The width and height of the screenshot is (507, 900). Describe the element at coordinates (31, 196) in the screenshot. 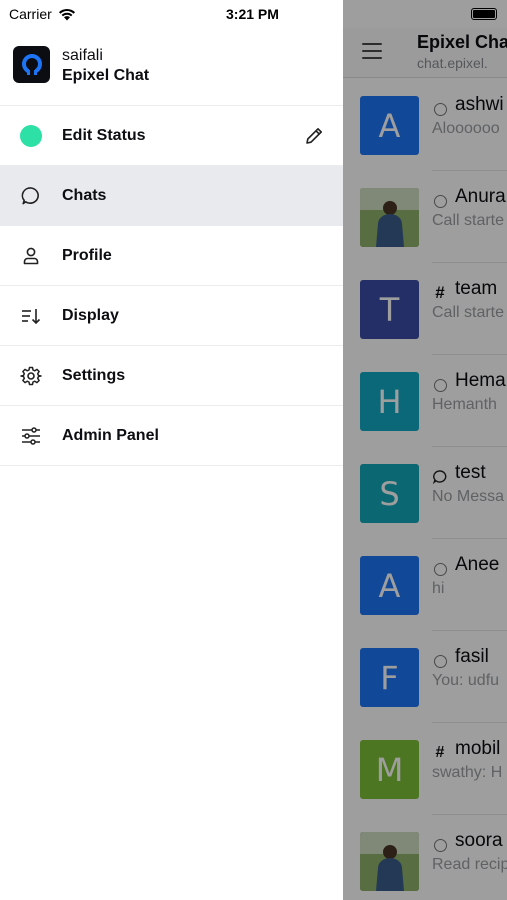

I see `chat-bubble-icon` at that location.